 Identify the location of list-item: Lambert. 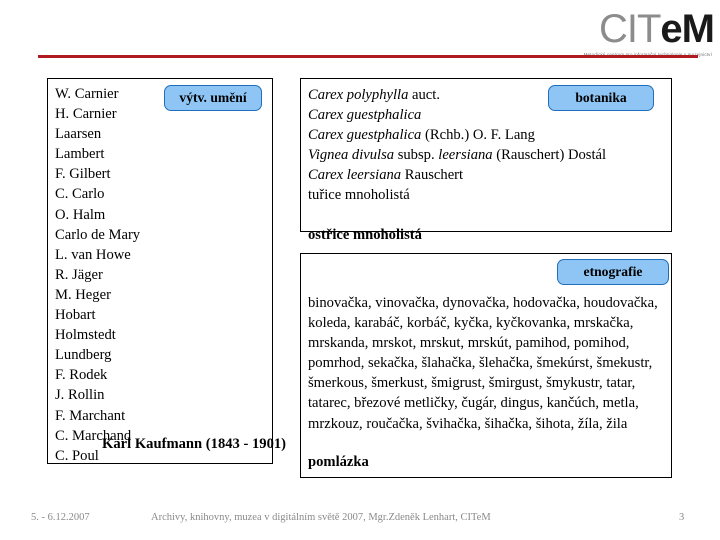
(80, 154).